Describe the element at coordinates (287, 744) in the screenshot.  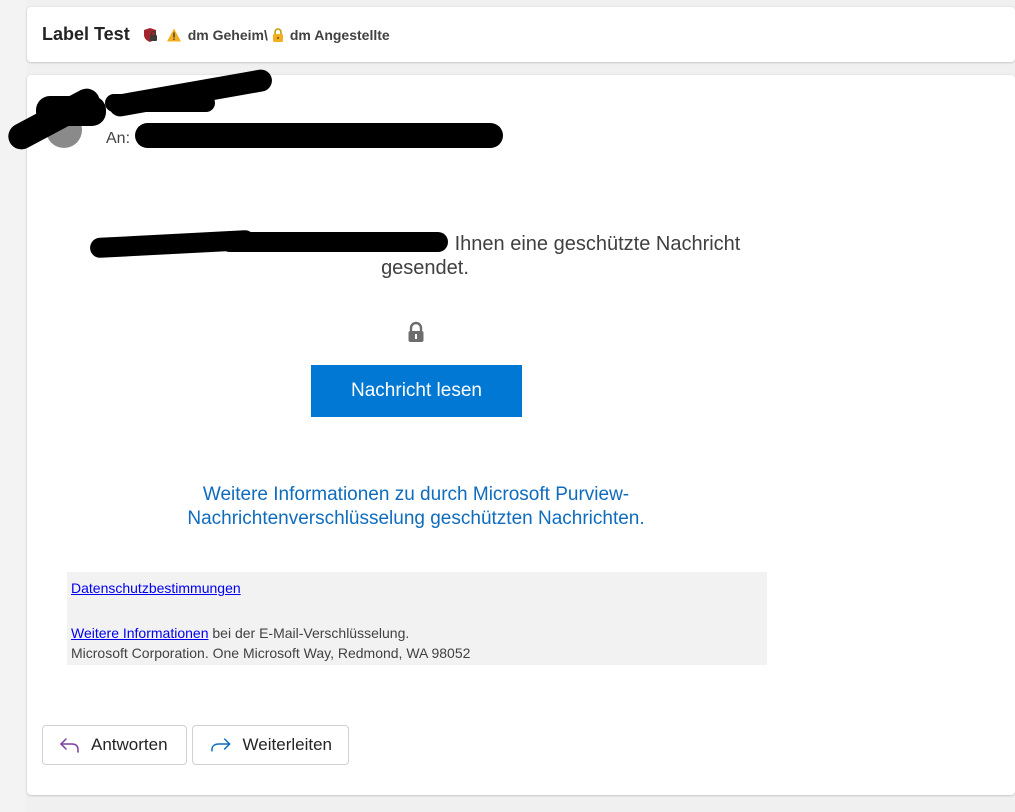
I see `forward-label: Weiterleiten` at that location.